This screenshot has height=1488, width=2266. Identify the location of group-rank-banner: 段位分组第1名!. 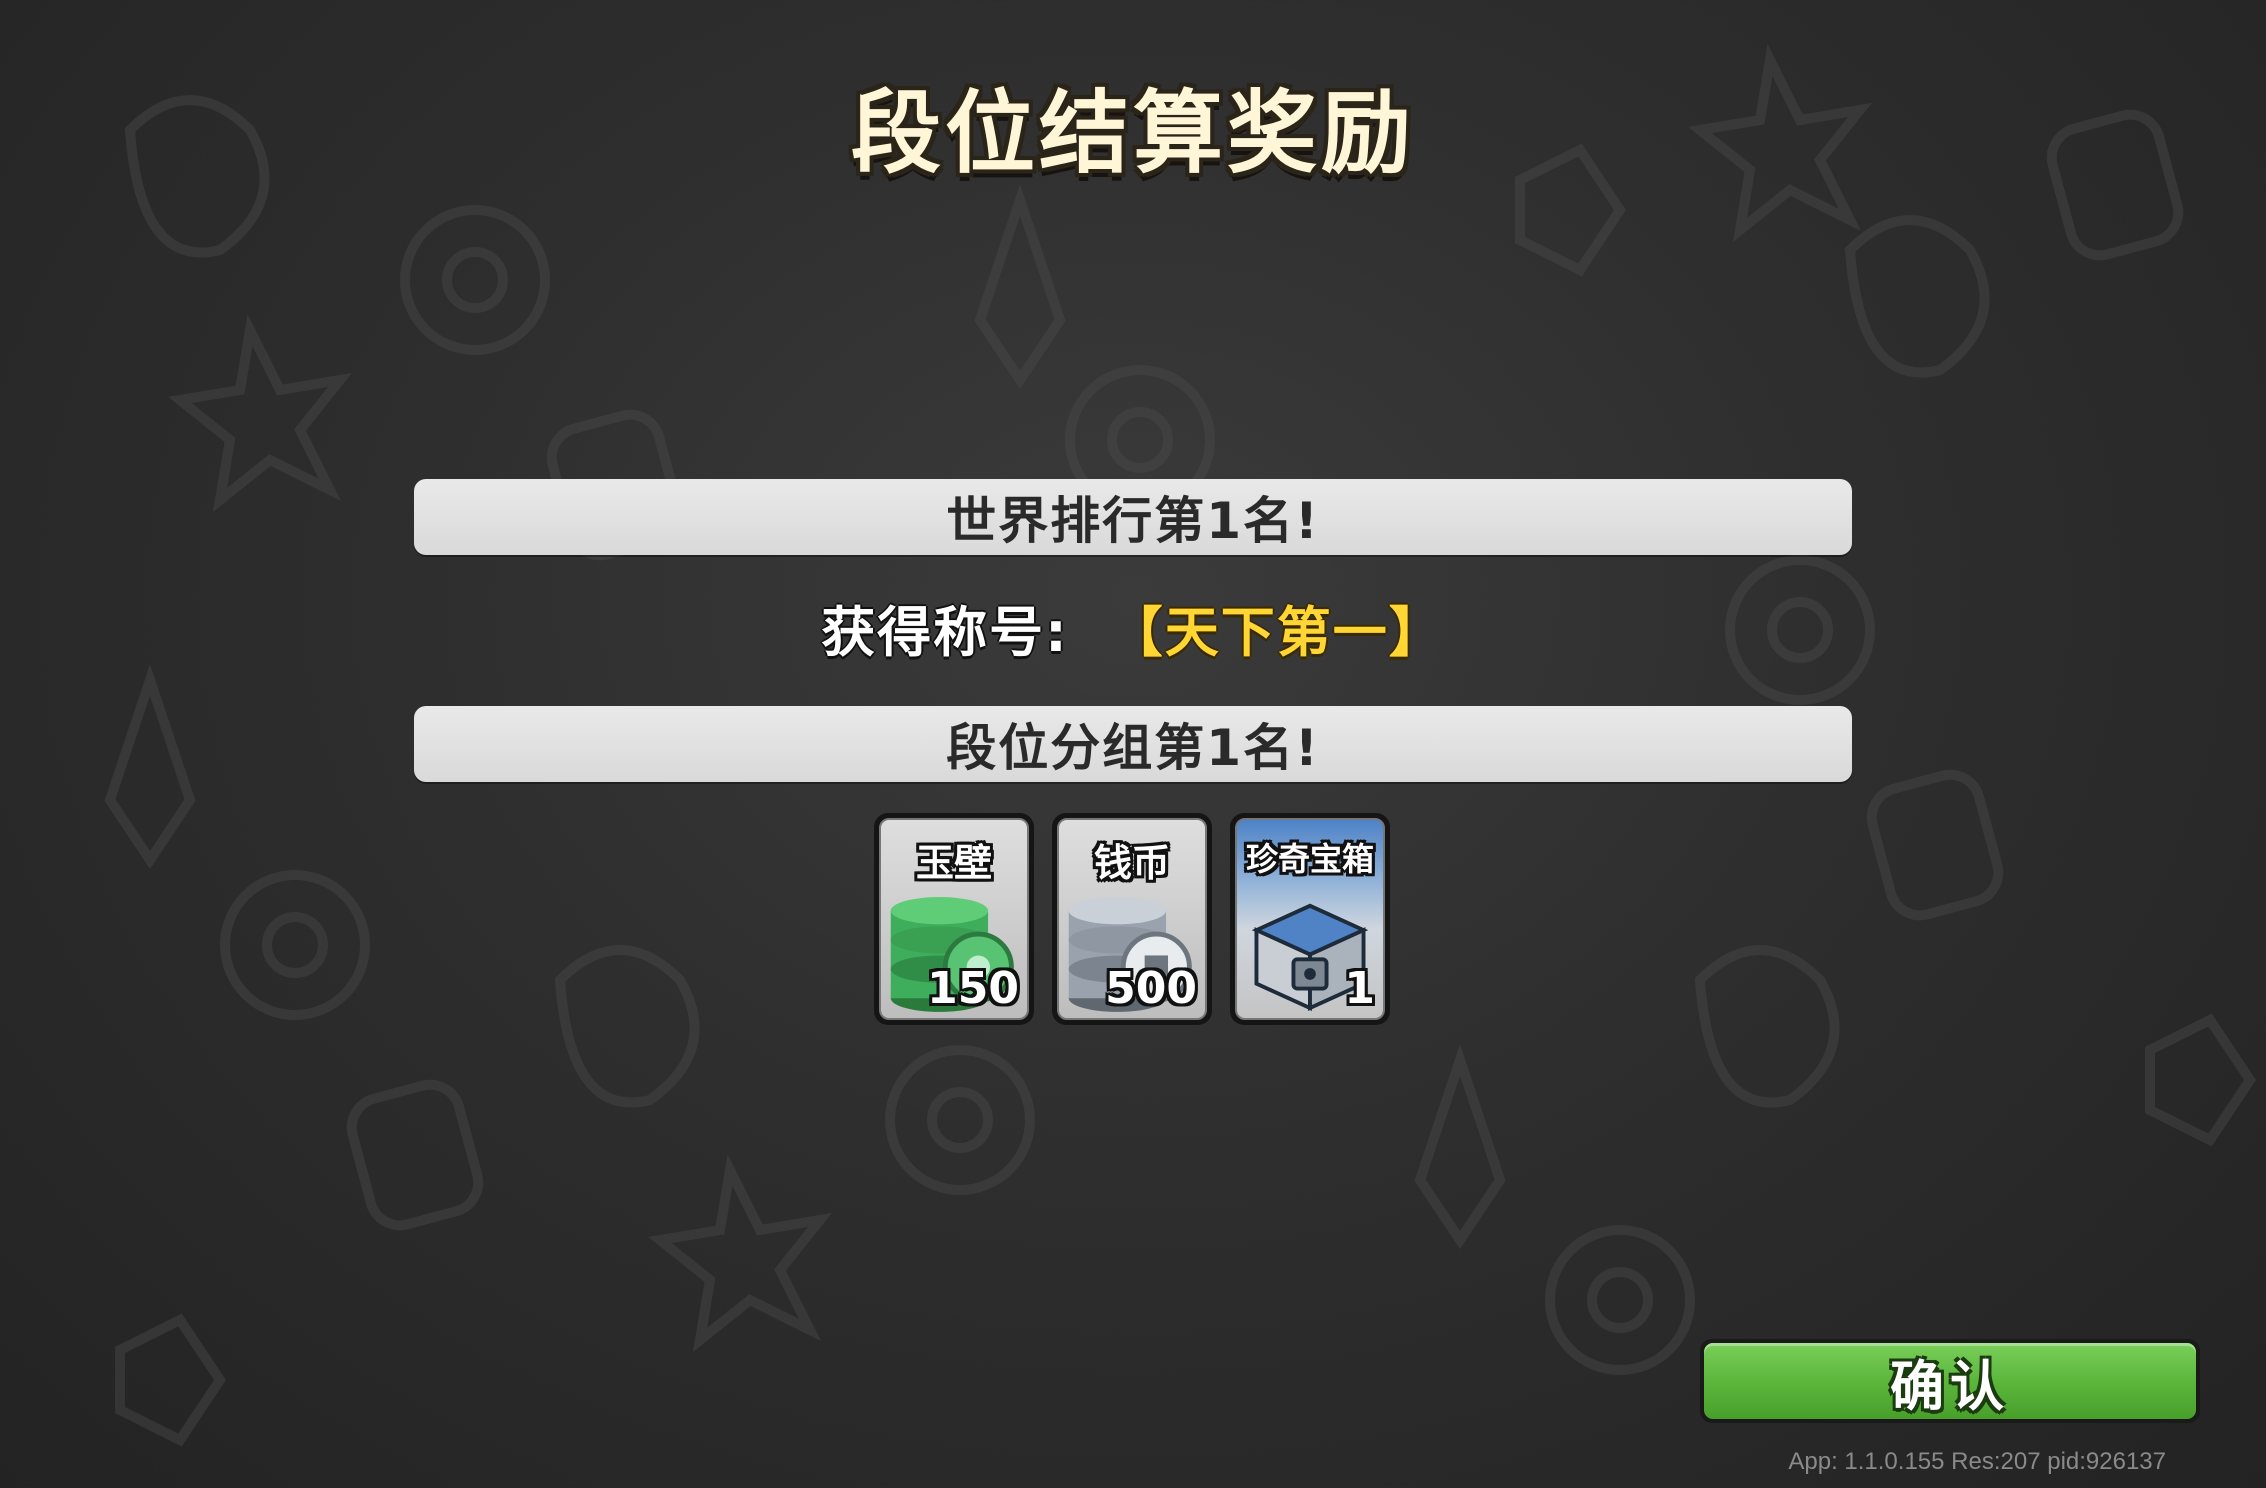
(1133, 744).